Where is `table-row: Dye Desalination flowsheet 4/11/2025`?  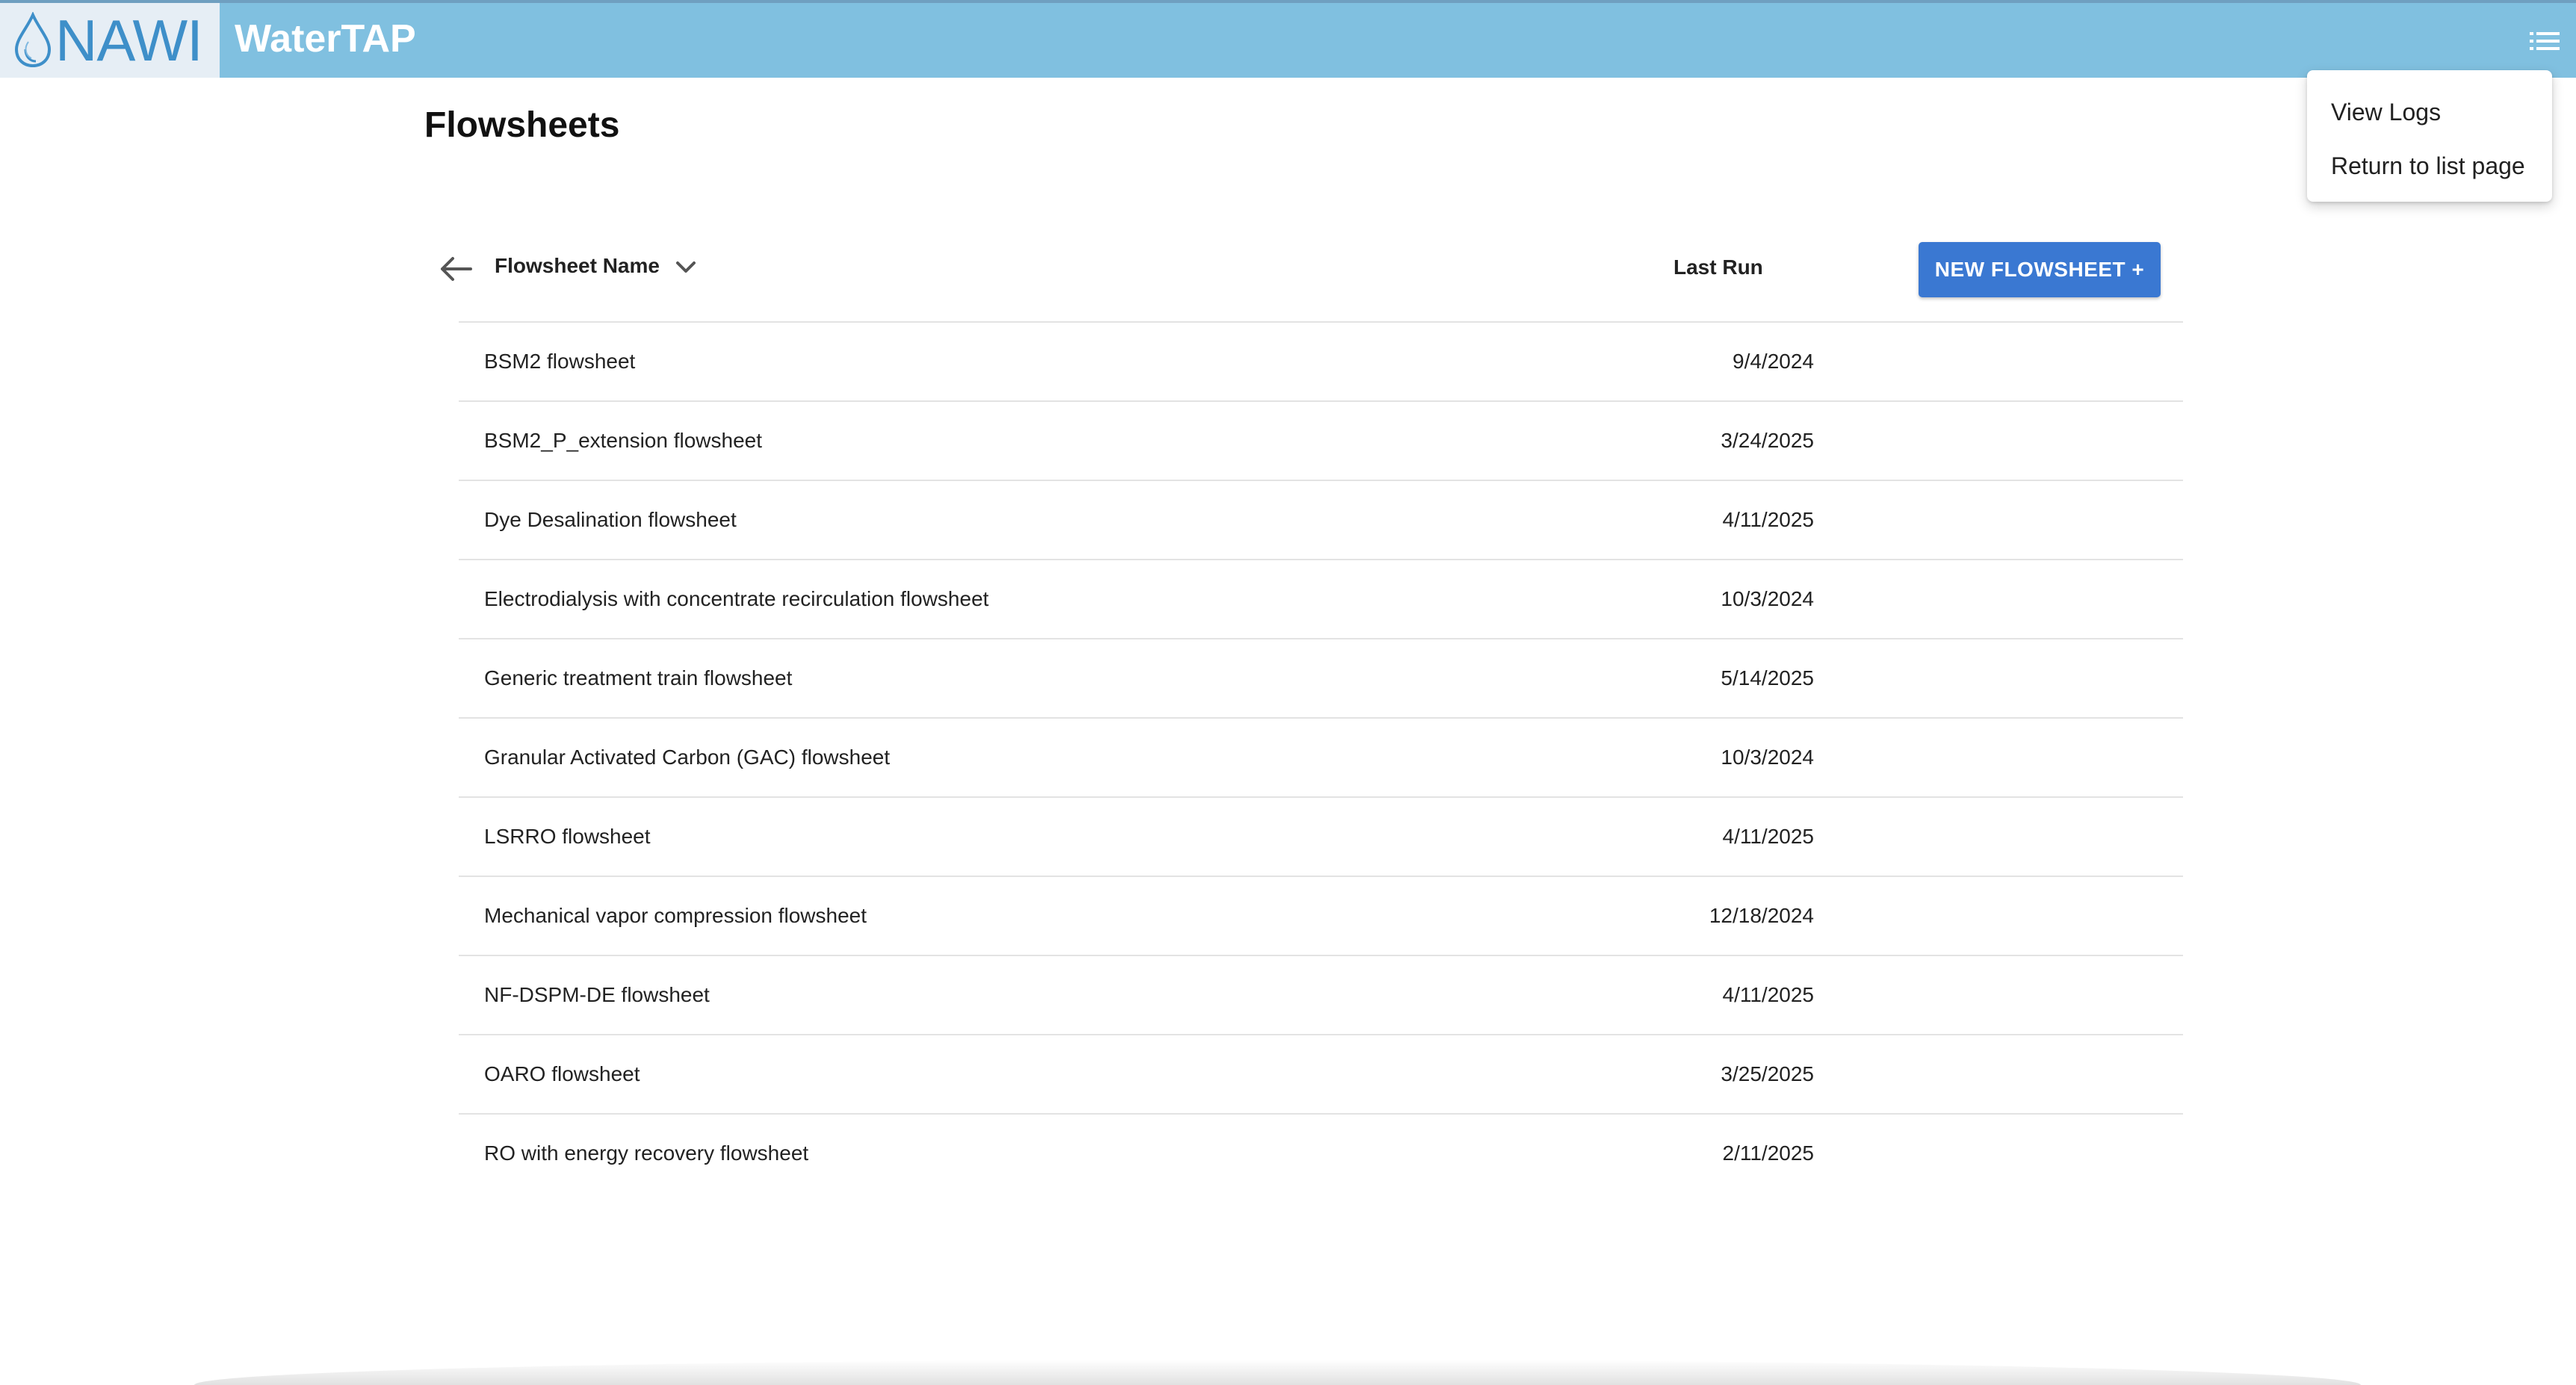
table-row: Dye Desalination flowsheet 4/11/2025 is located at coordinates (1321, 519).